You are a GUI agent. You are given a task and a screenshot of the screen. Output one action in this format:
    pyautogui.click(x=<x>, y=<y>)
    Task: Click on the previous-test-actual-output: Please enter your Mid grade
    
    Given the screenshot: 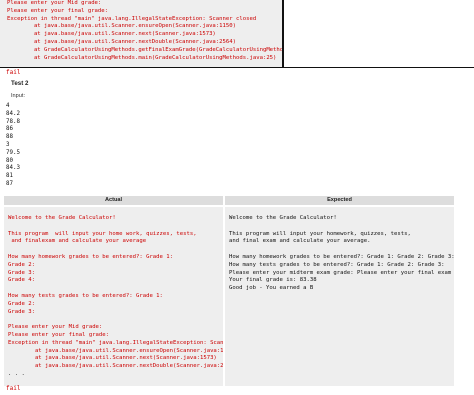 What is the action you would take?
    pyautogui.click(x=141, y=34)
    